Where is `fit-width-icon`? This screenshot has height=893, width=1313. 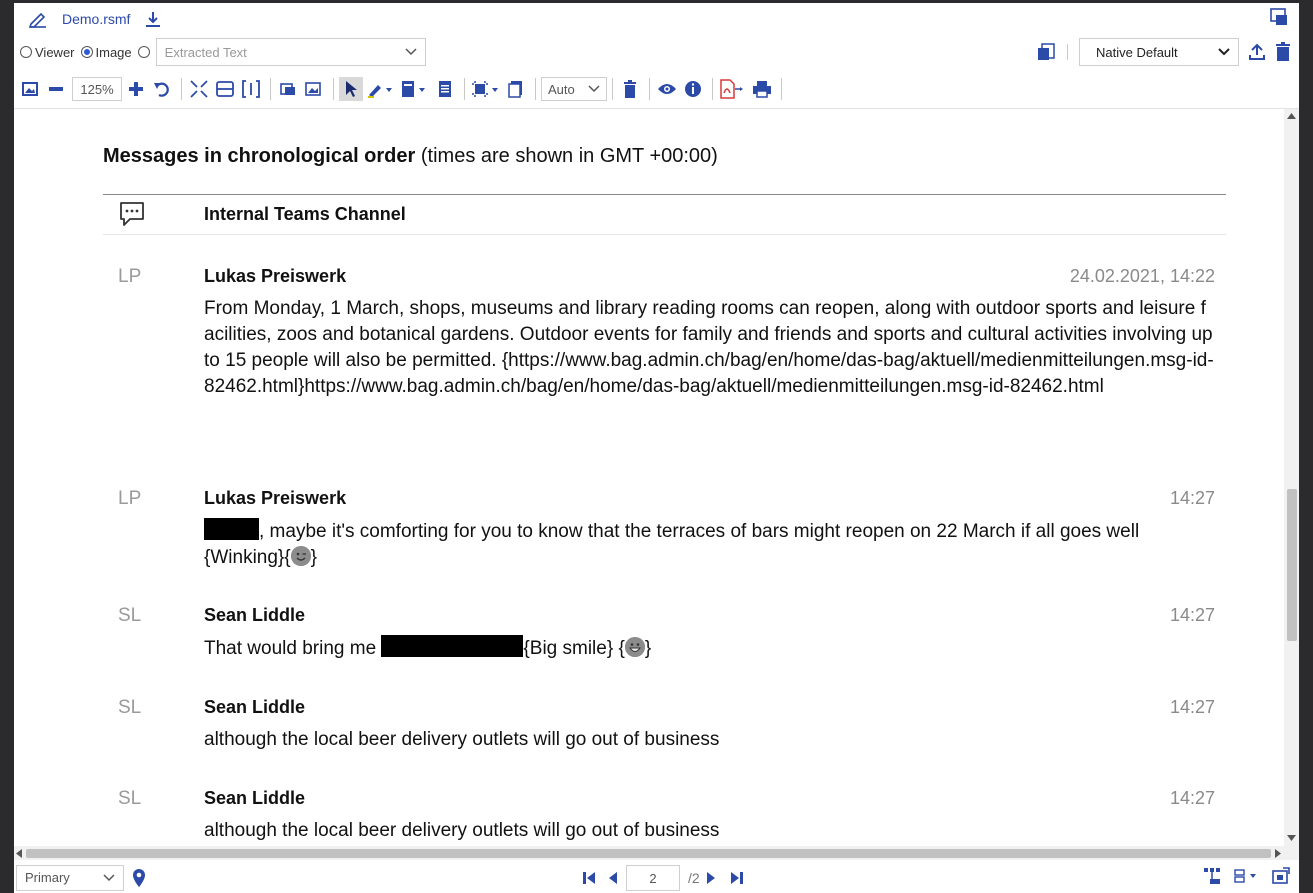
fit-width-icon is located at coordinates (225, 89).